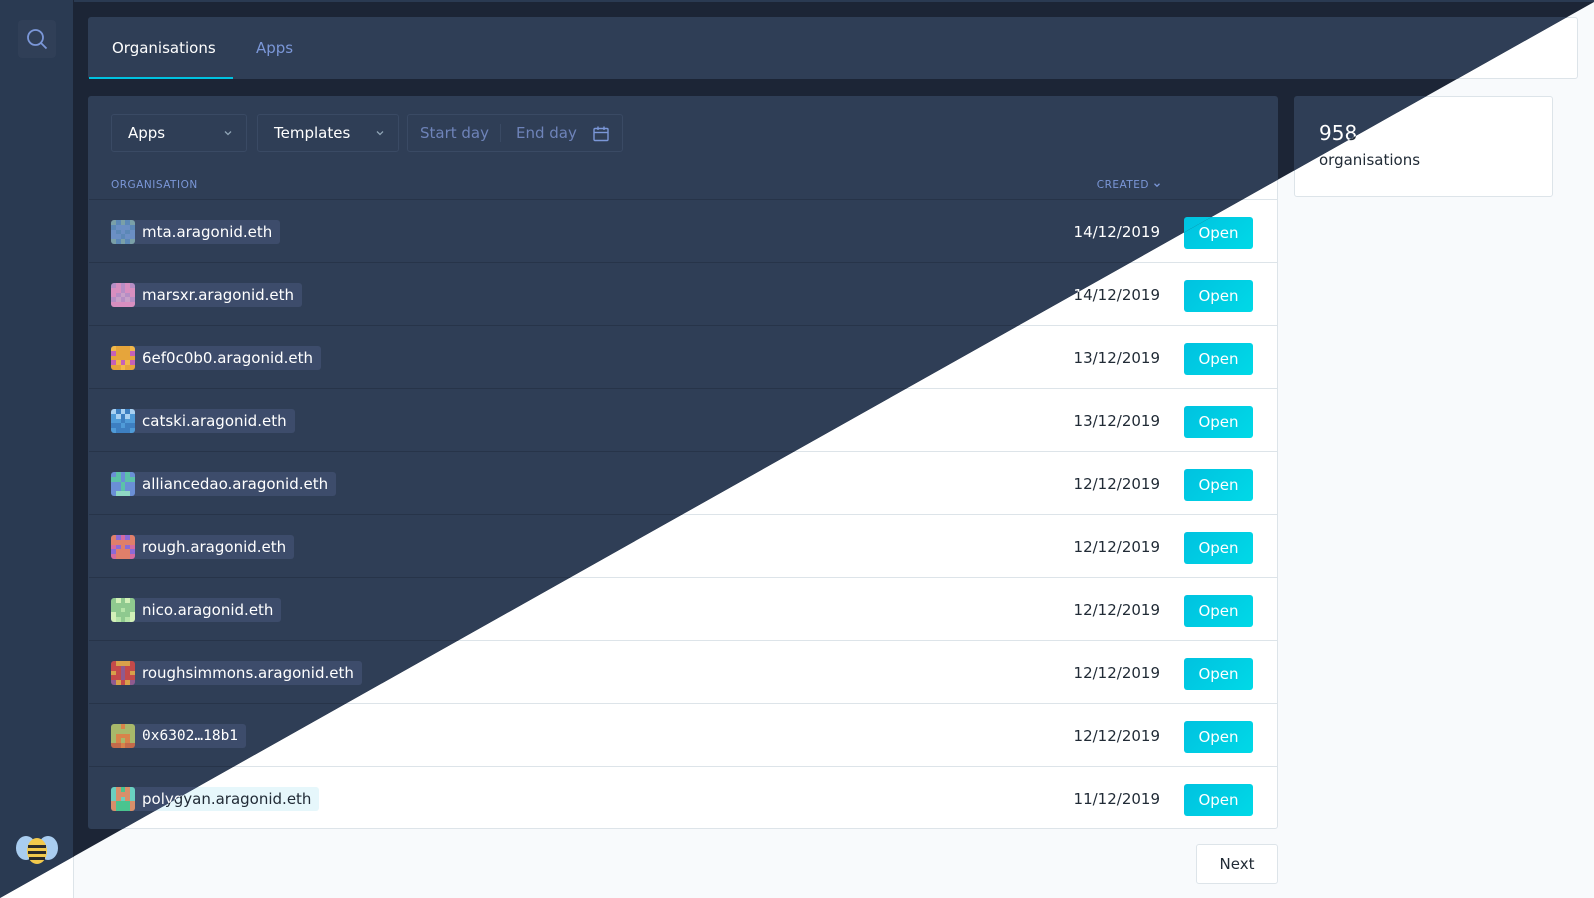 This screenshot has height=898, width=1594. I want to click on organisation-name: mta.aragonid.eth, so click(207, 232).